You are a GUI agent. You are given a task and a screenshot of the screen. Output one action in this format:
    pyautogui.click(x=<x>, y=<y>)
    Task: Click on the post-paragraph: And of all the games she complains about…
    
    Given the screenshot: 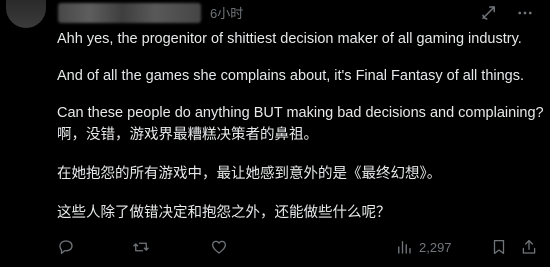 What is the action you would take?
    pyautogui.click(x=291, y=76)
    